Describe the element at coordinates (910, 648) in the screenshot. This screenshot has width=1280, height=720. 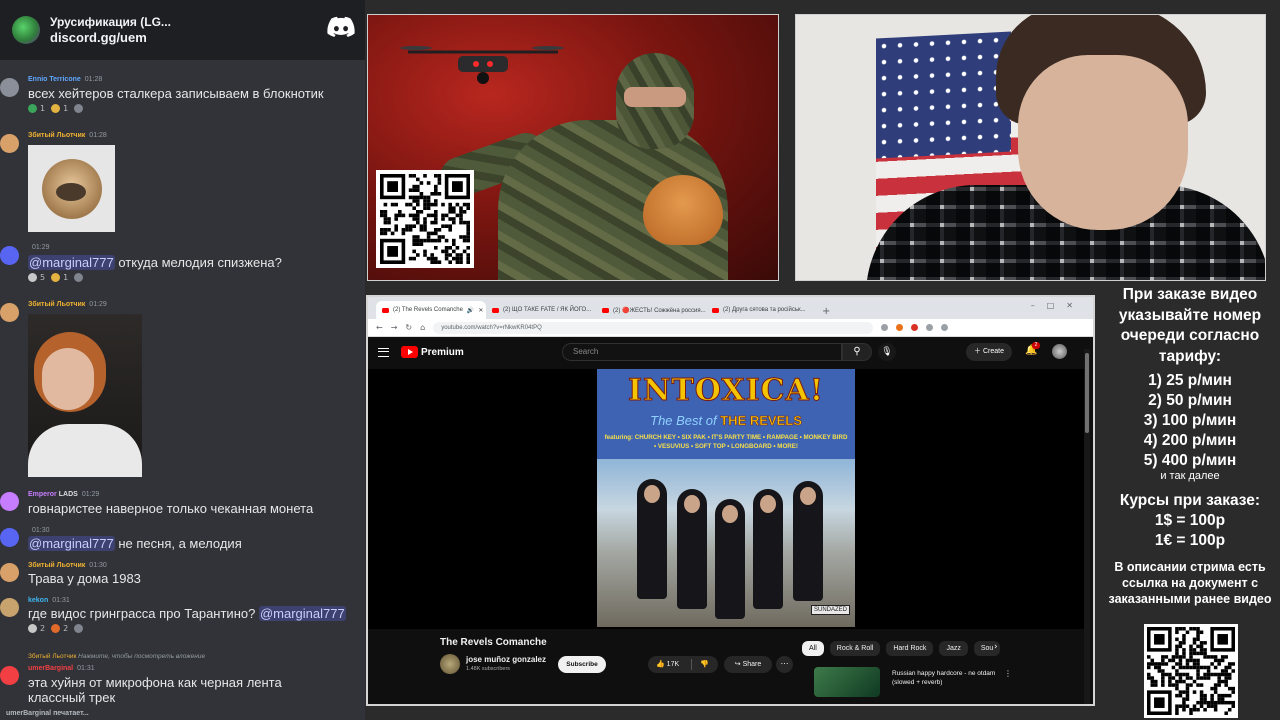
I see `chip-hard-rock: Hard Rock` at that location.